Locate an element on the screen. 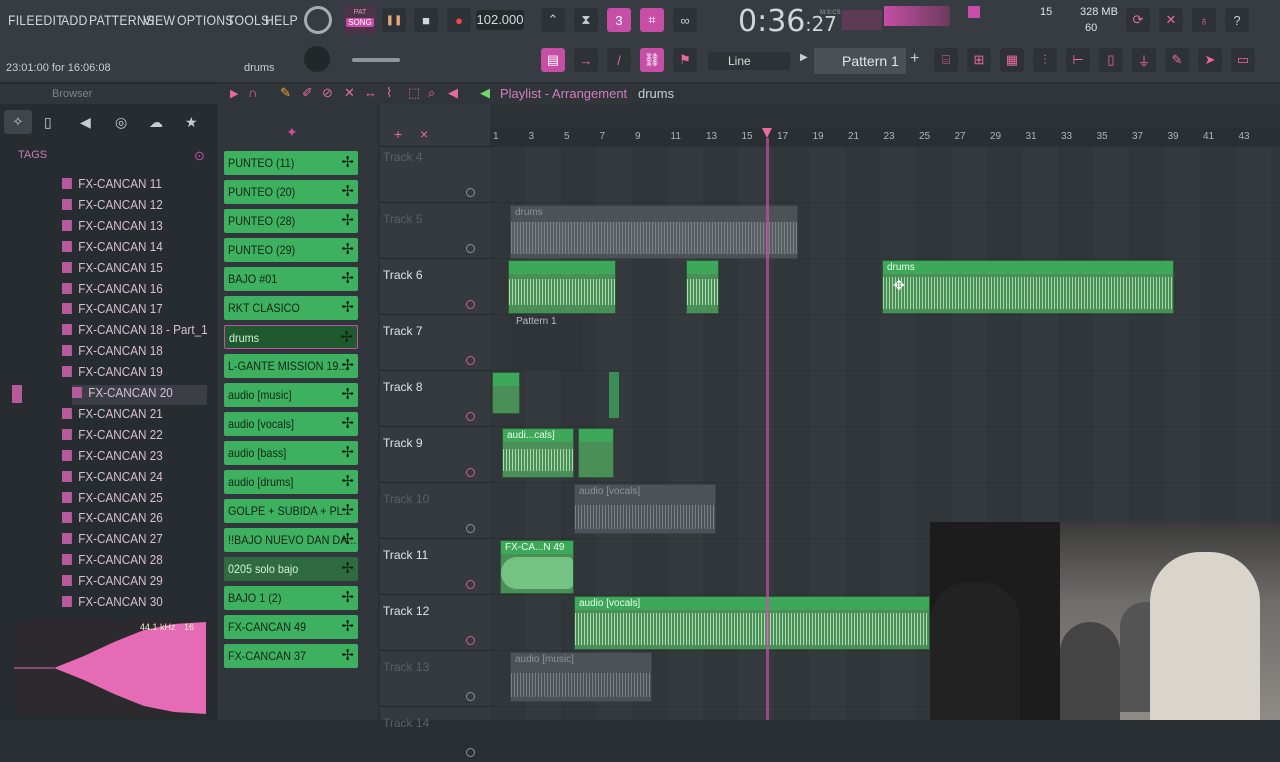 This screenshot has width=1280, height=762. clip-audio-vocals-track12: audio [vocals] is located at coordinates (752, 623).